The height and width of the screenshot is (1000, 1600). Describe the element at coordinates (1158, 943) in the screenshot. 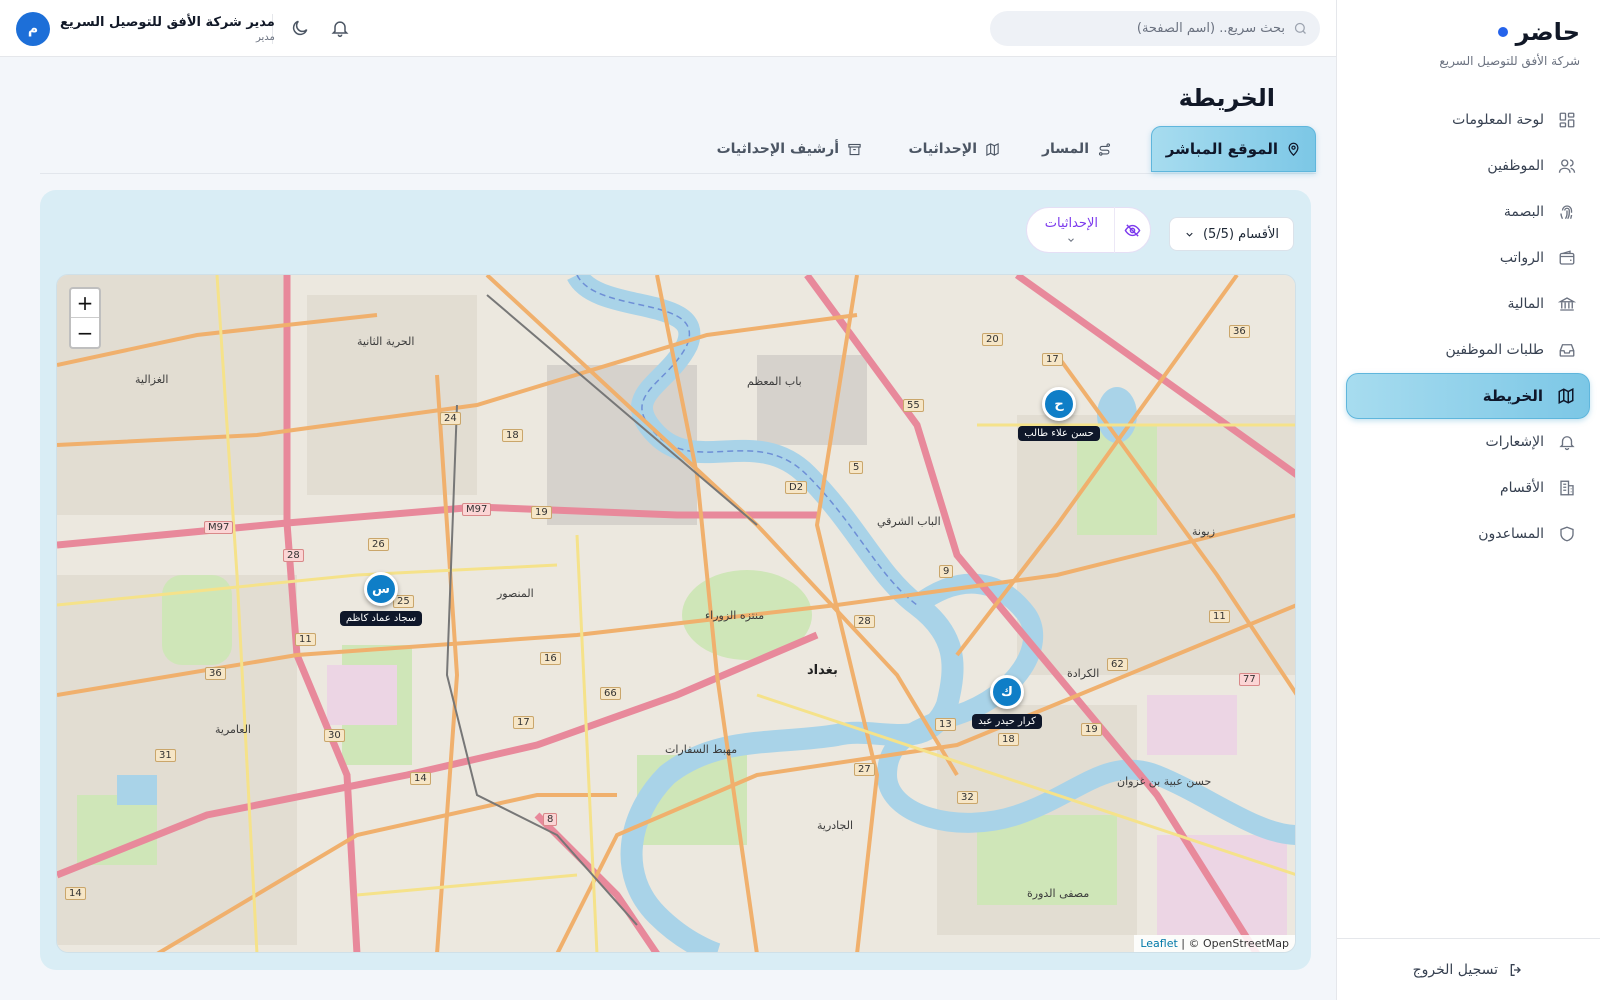

I see `leaflet-link: Leaflet` at that location.